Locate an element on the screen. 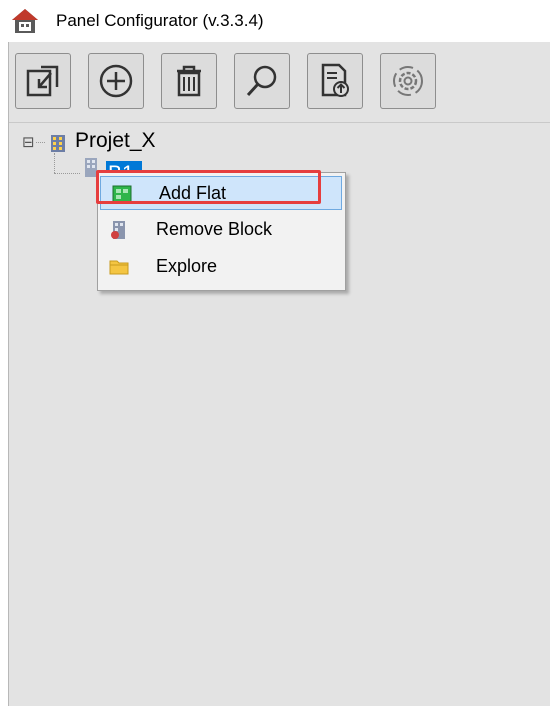 Image resolution: width=550 pixels, height=706 pixels. gear-icon is located at coordinates (408, 81).